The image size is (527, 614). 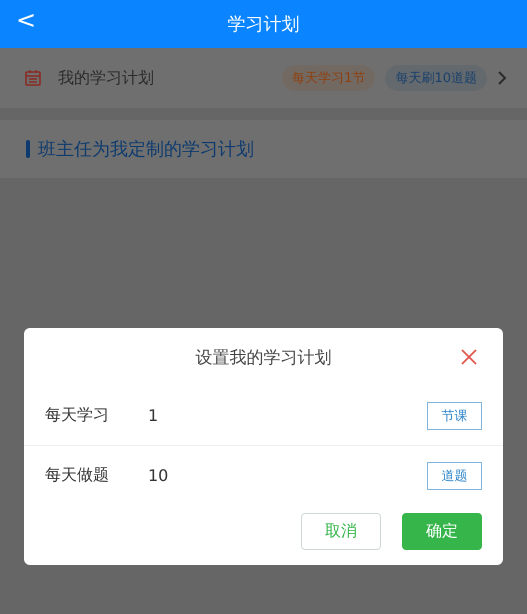 I want to click on section-title: 班主任为我定制的学习计划, so click(x=146, y=149).